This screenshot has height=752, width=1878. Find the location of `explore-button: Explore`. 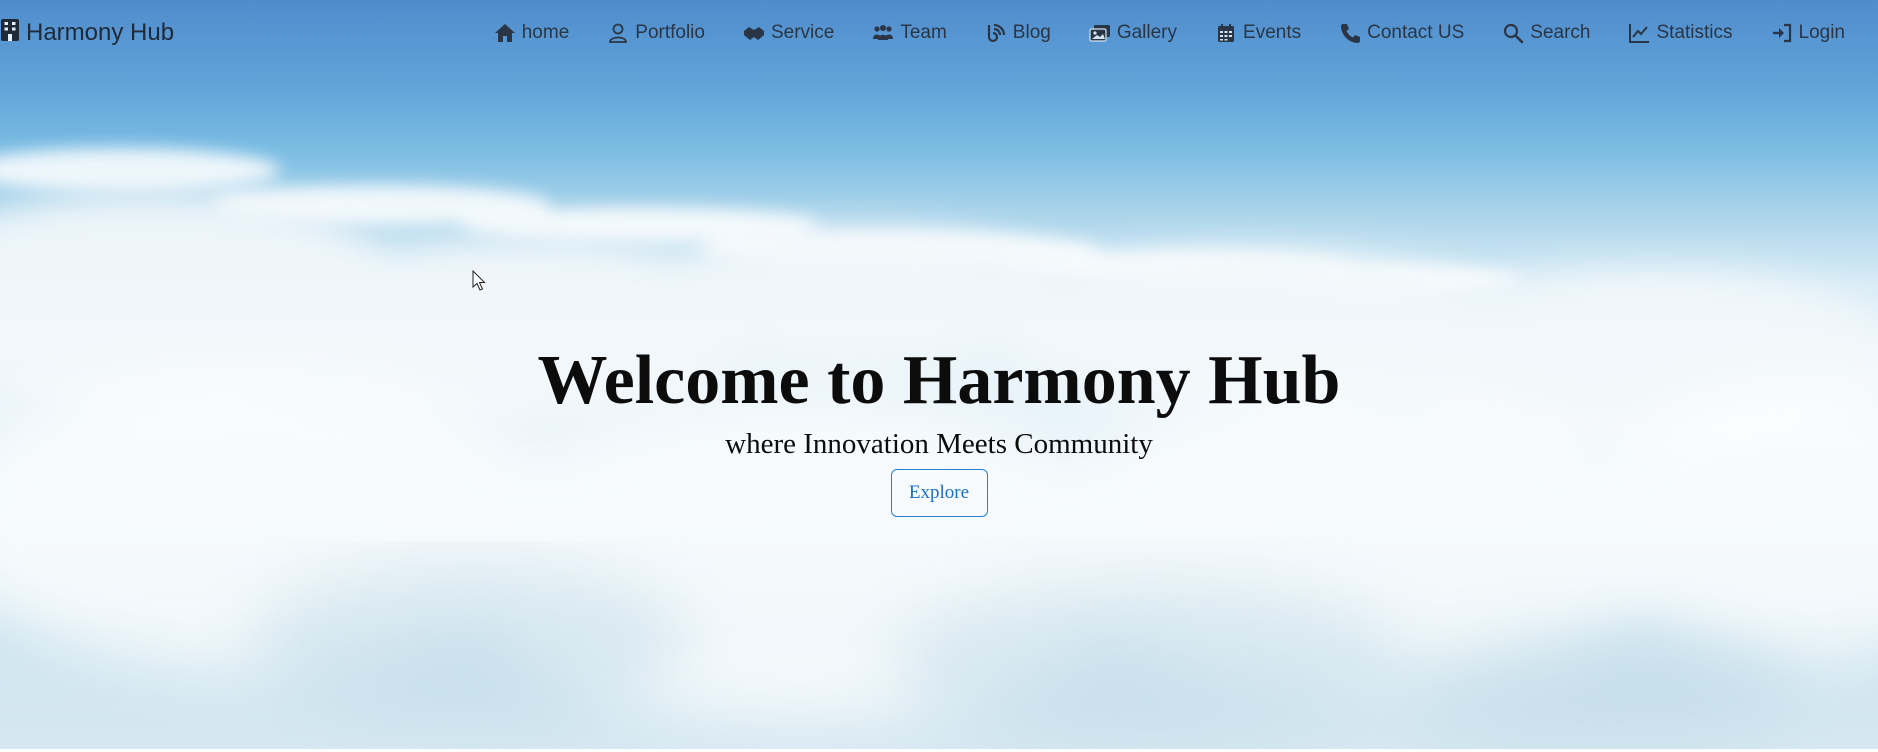

explore-button: Explore is located at coordinates (939, 493).